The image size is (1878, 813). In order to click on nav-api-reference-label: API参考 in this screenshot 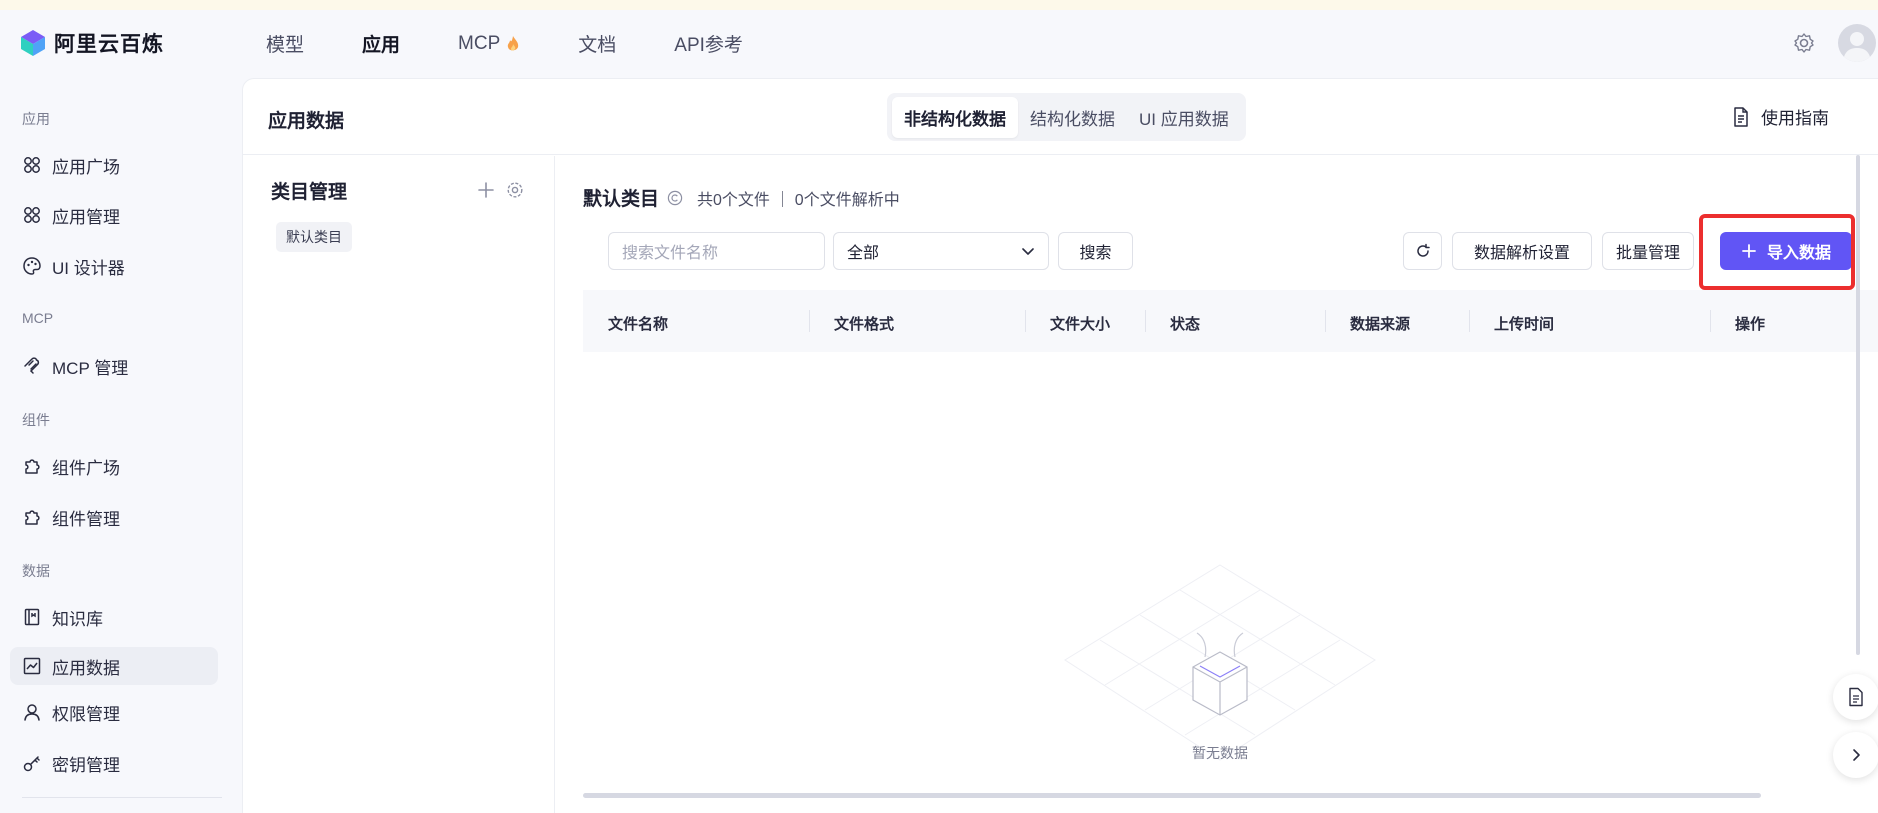, I will do `click(708, 45)`.